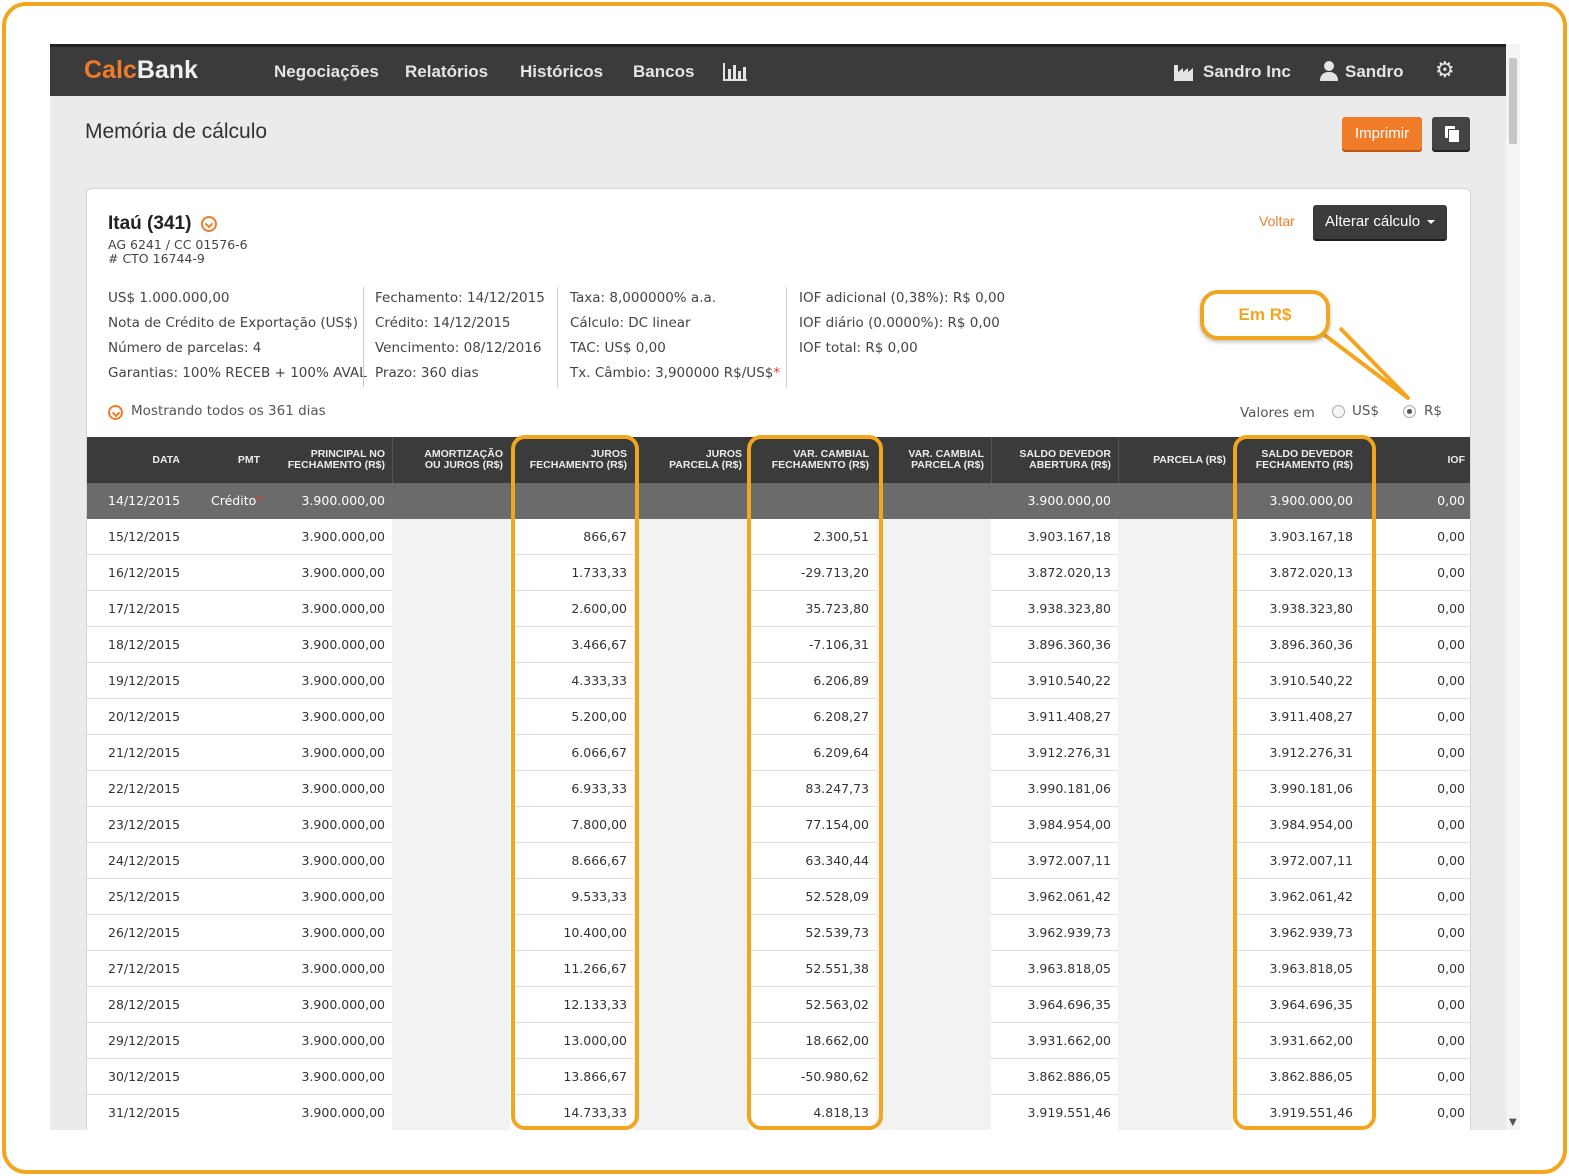 The image size is (1569, 1176). I want to click on table-cell: 3.931.662,00, so click(1069, 1040).